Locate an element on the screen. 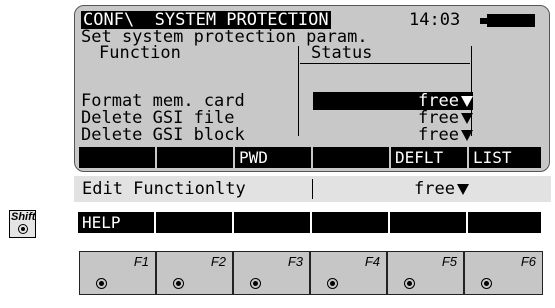  function-keys: F1 F2 F3 F4 F5 F6 is located at coordinates (311, 273).